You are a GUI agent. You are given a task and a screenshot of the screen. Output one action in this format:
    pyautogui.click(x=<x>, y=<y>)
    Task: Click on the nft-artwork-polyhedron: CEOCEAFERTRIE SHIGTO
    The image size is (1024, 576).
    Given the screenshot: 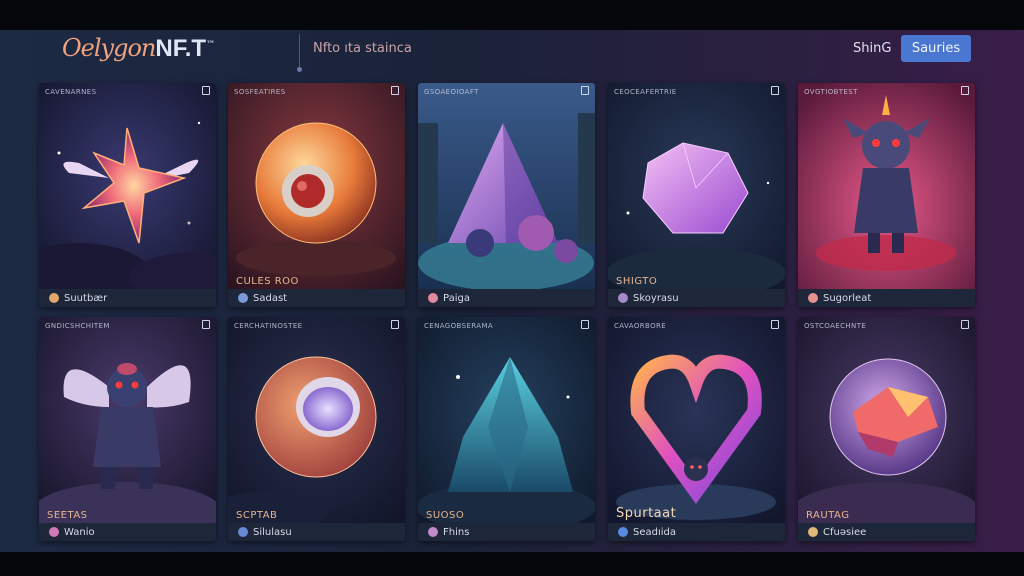 What is the action you would take?
    pyautogui.click(x=696, y=186)
    